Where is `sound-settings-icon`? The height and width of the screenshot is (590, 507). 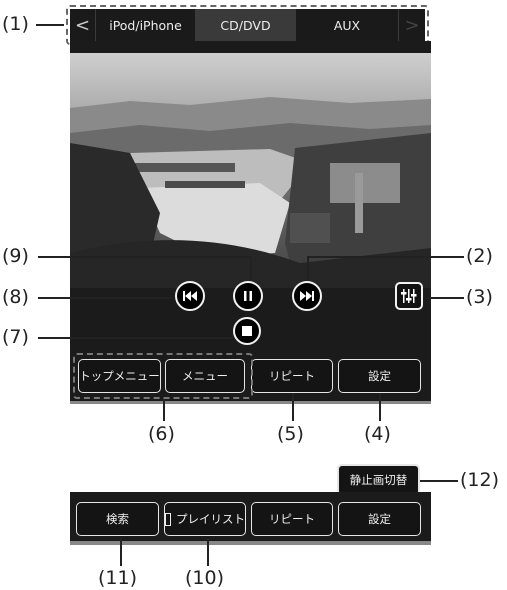
sound-settings-icon is located at coordinates (409, 296).